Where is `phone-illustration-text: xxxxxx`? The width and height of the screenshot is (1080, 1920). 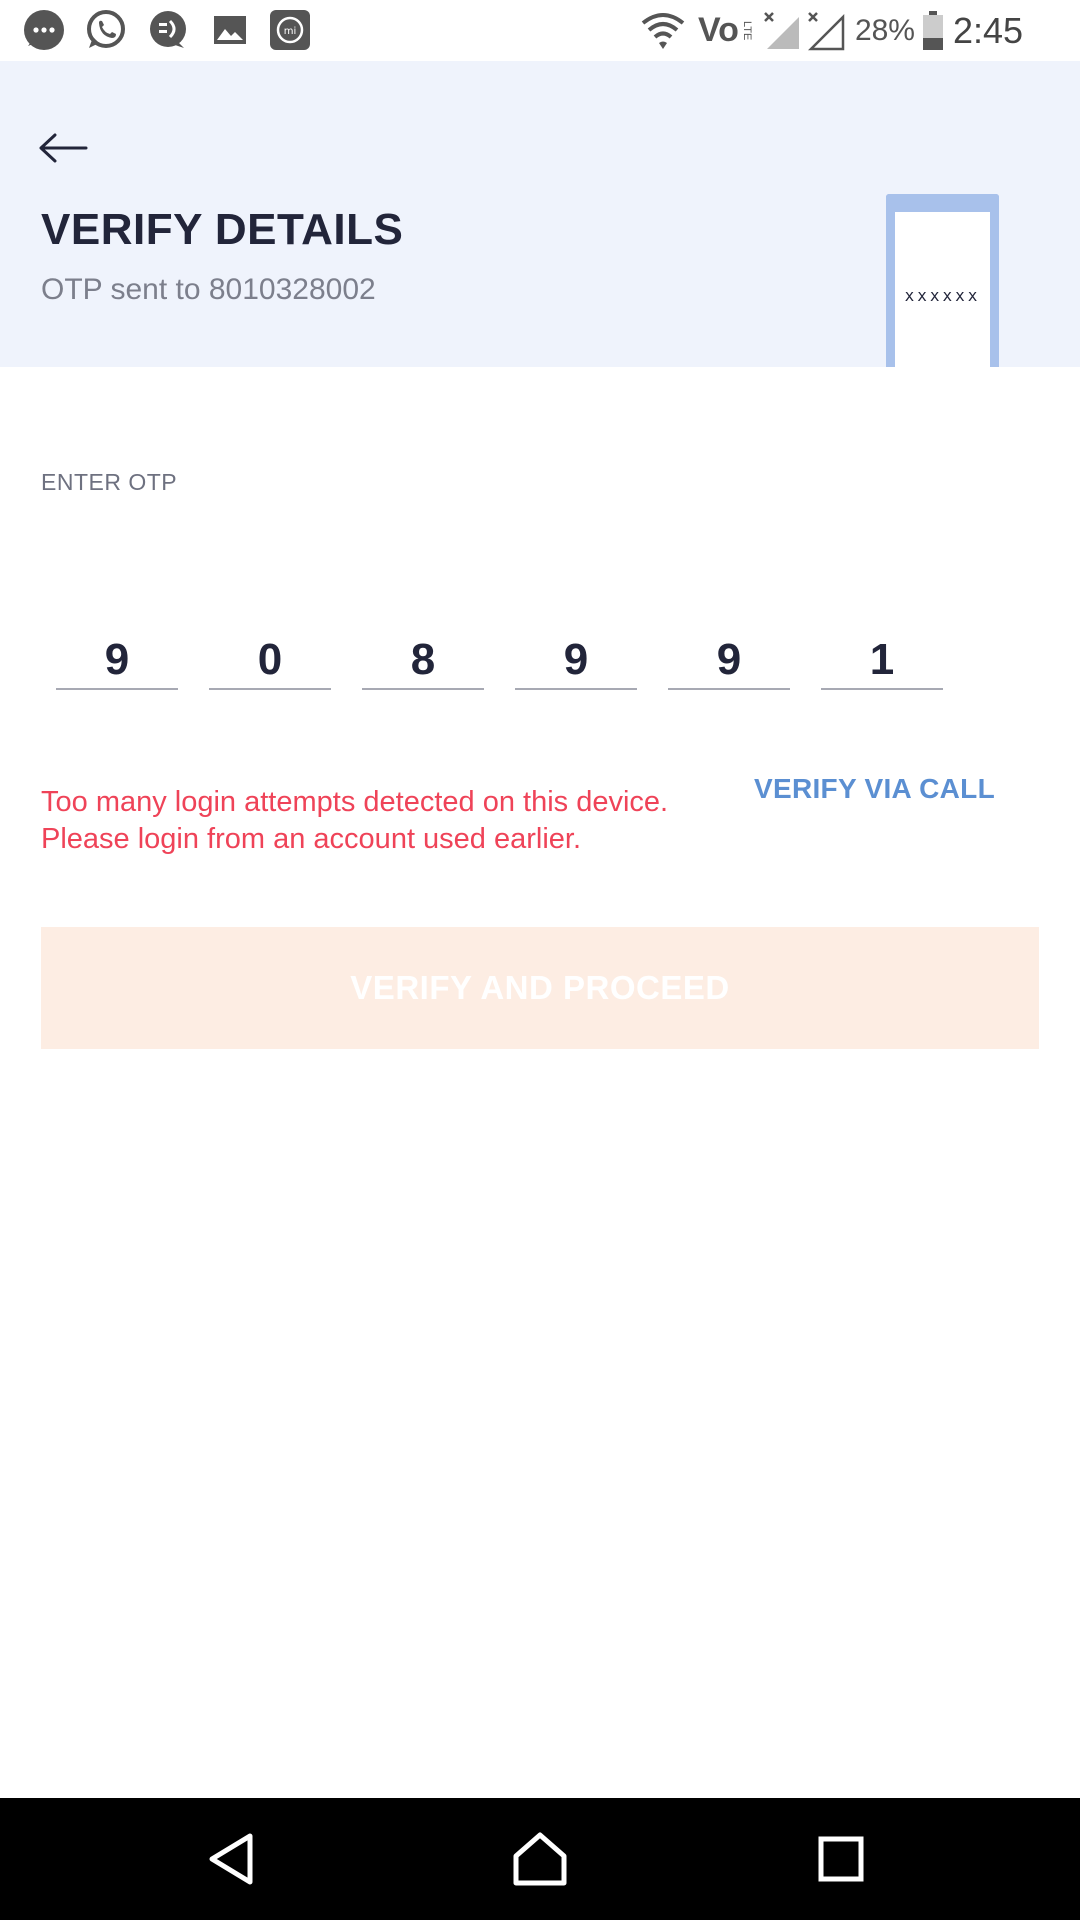
phone-illustration-text: xxxxxx is located at coordinates (942, 295).